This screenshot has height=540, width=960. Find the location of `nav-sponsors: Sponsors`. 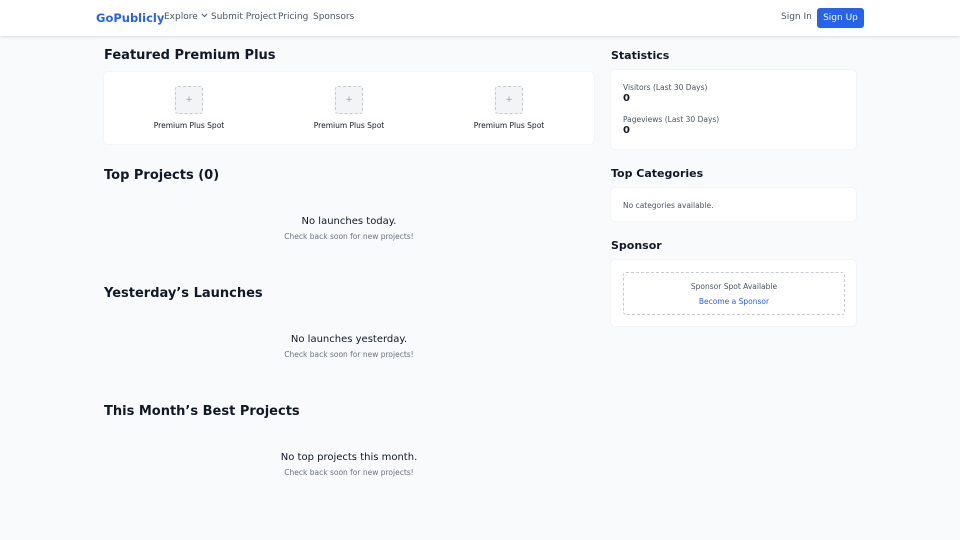

nav-sponsors: Sponsors is located at coordinates (333, 17).